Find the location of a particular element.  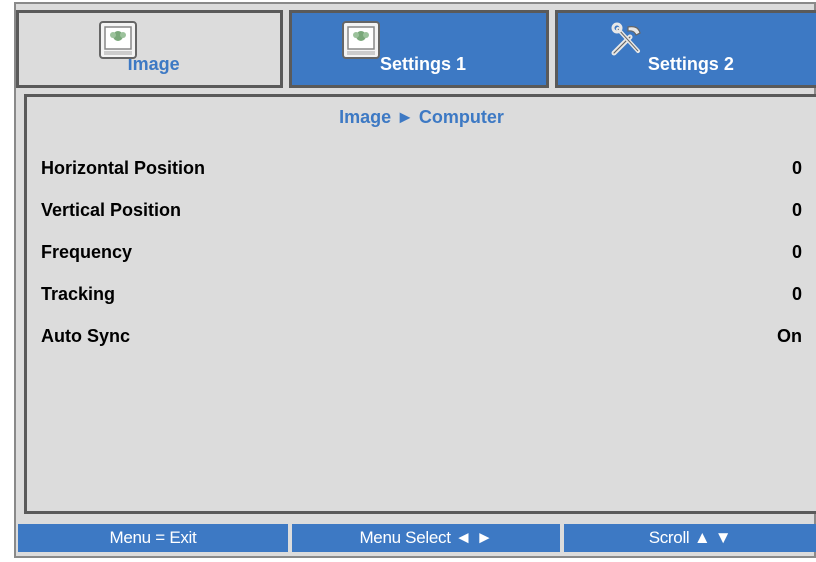

help-bar: Menu = Exit Menu Select ◄ ► Scroll ▲ ▼ is located at coordinates (417, 538).